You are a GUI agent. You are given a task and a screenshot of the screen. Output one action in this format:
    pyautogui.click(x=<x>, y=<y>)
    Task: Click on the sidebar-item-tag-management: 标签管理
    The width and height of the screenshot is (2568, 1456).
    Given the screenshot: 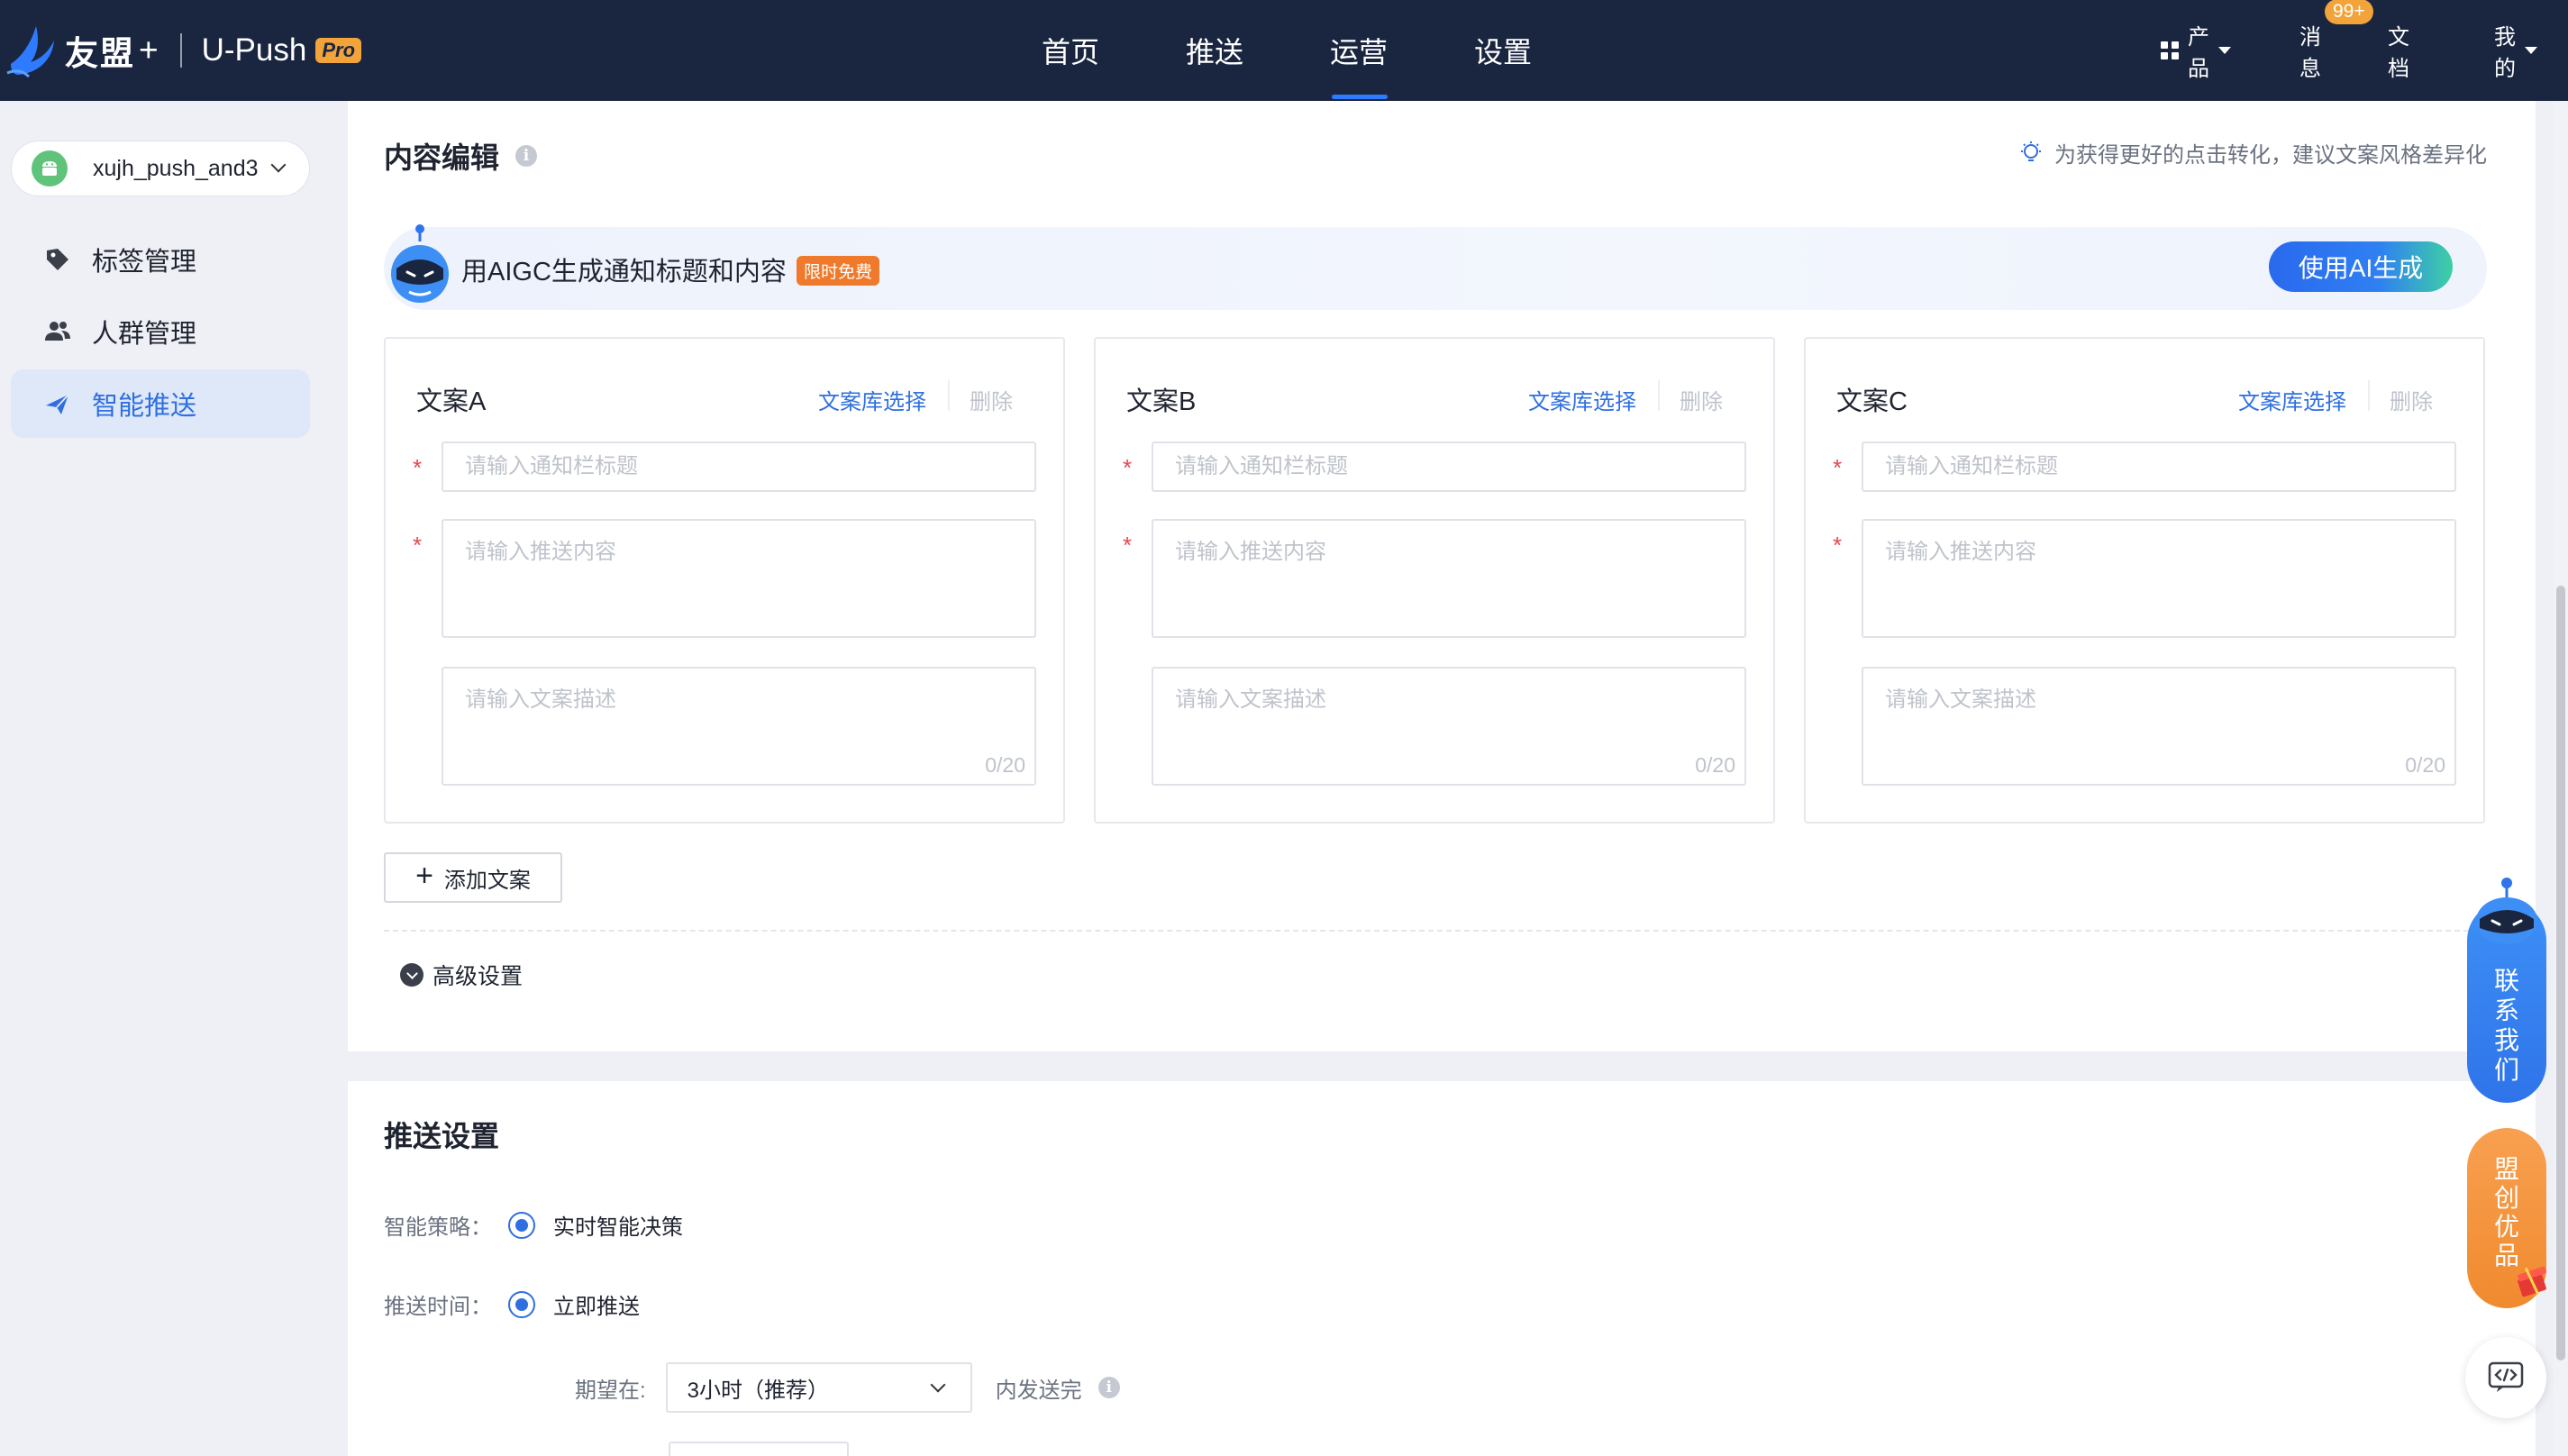 What is the action you would take?
    pyautogui.click(x=161, y=259)
    